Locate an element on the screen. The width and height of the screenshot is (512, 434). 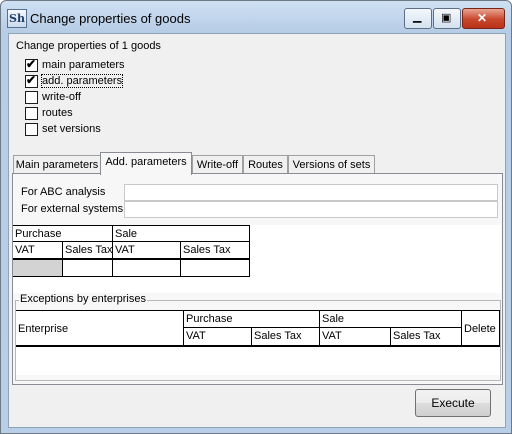
external-systems-input is located at coordinates (311, 209).